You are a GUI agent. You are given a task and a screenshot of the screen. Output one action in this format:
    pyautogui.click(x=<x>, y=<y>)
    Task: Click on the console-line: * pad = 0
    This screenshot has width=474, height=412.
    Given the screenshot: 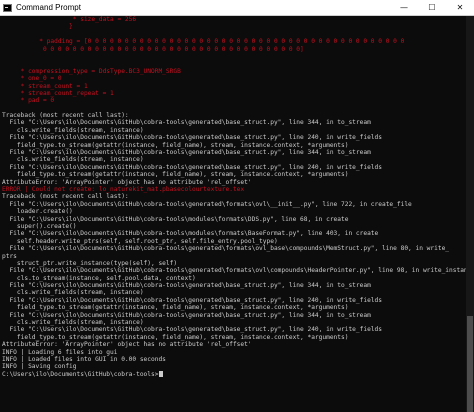 What is the action you would take?
    pyautogui.click(x=28, y=101)
    